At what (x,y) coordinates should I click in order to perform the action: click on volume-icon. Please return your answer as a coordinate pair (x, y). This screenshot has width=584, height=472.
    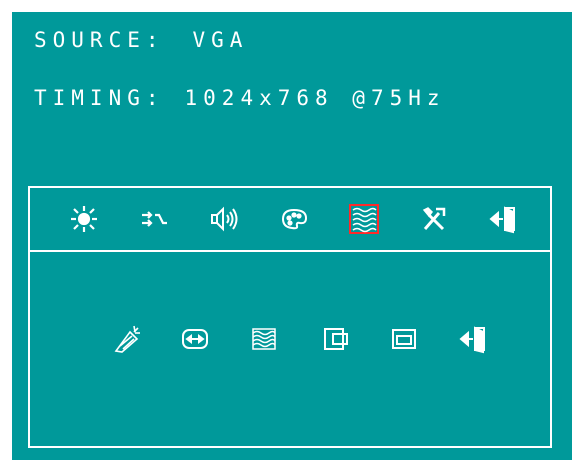
    Looking at the image, I should click on (224, 219).